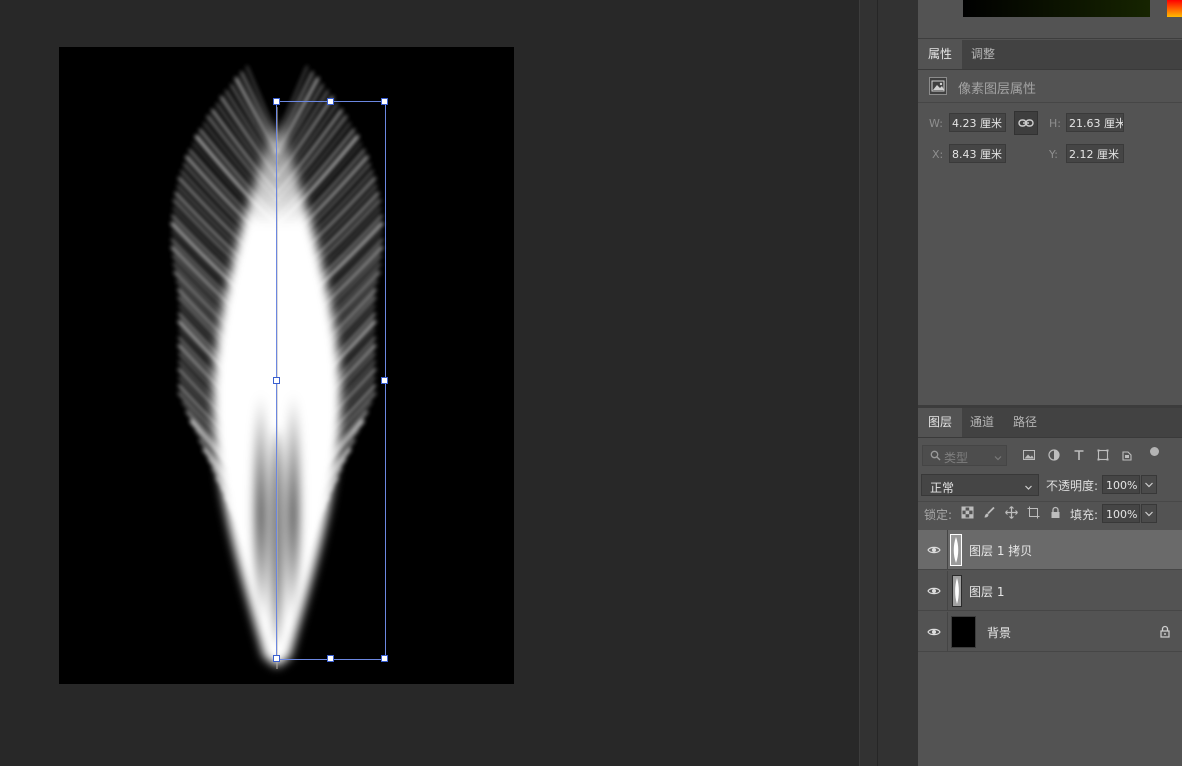 The height and width of the screenshot is (766, 1182). Describe the element at coordinates (1072, 486) in the screenshot. I see `opacity-label: 不透明度:` at that location.